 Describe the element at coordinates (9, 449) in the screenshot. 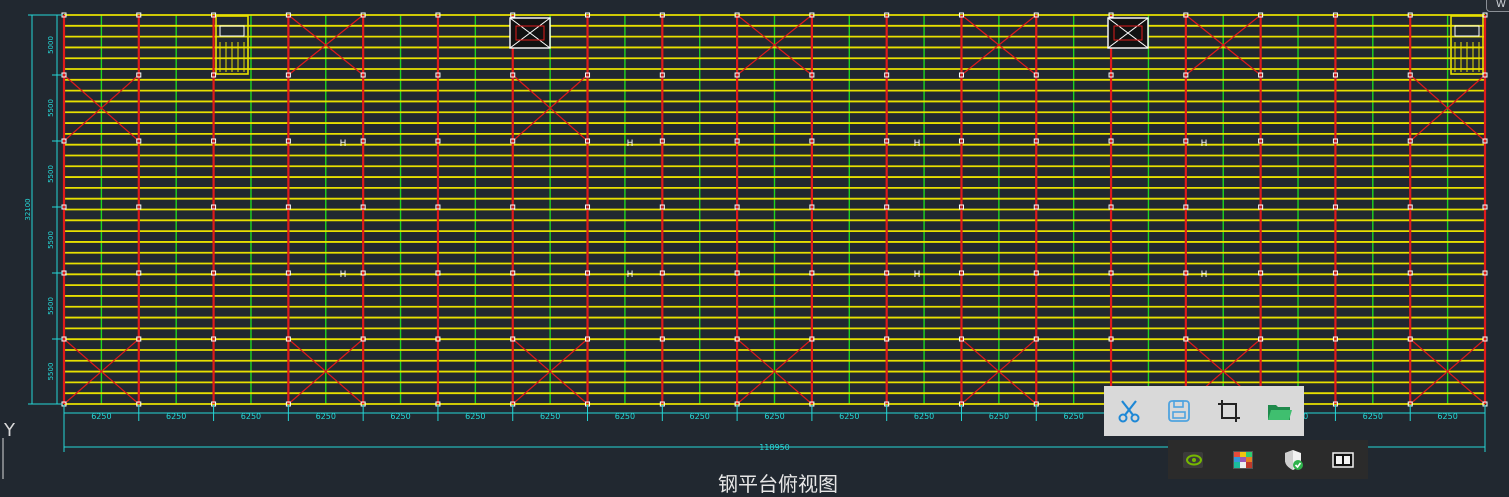

I see `ucs-axis: Y` at that location.